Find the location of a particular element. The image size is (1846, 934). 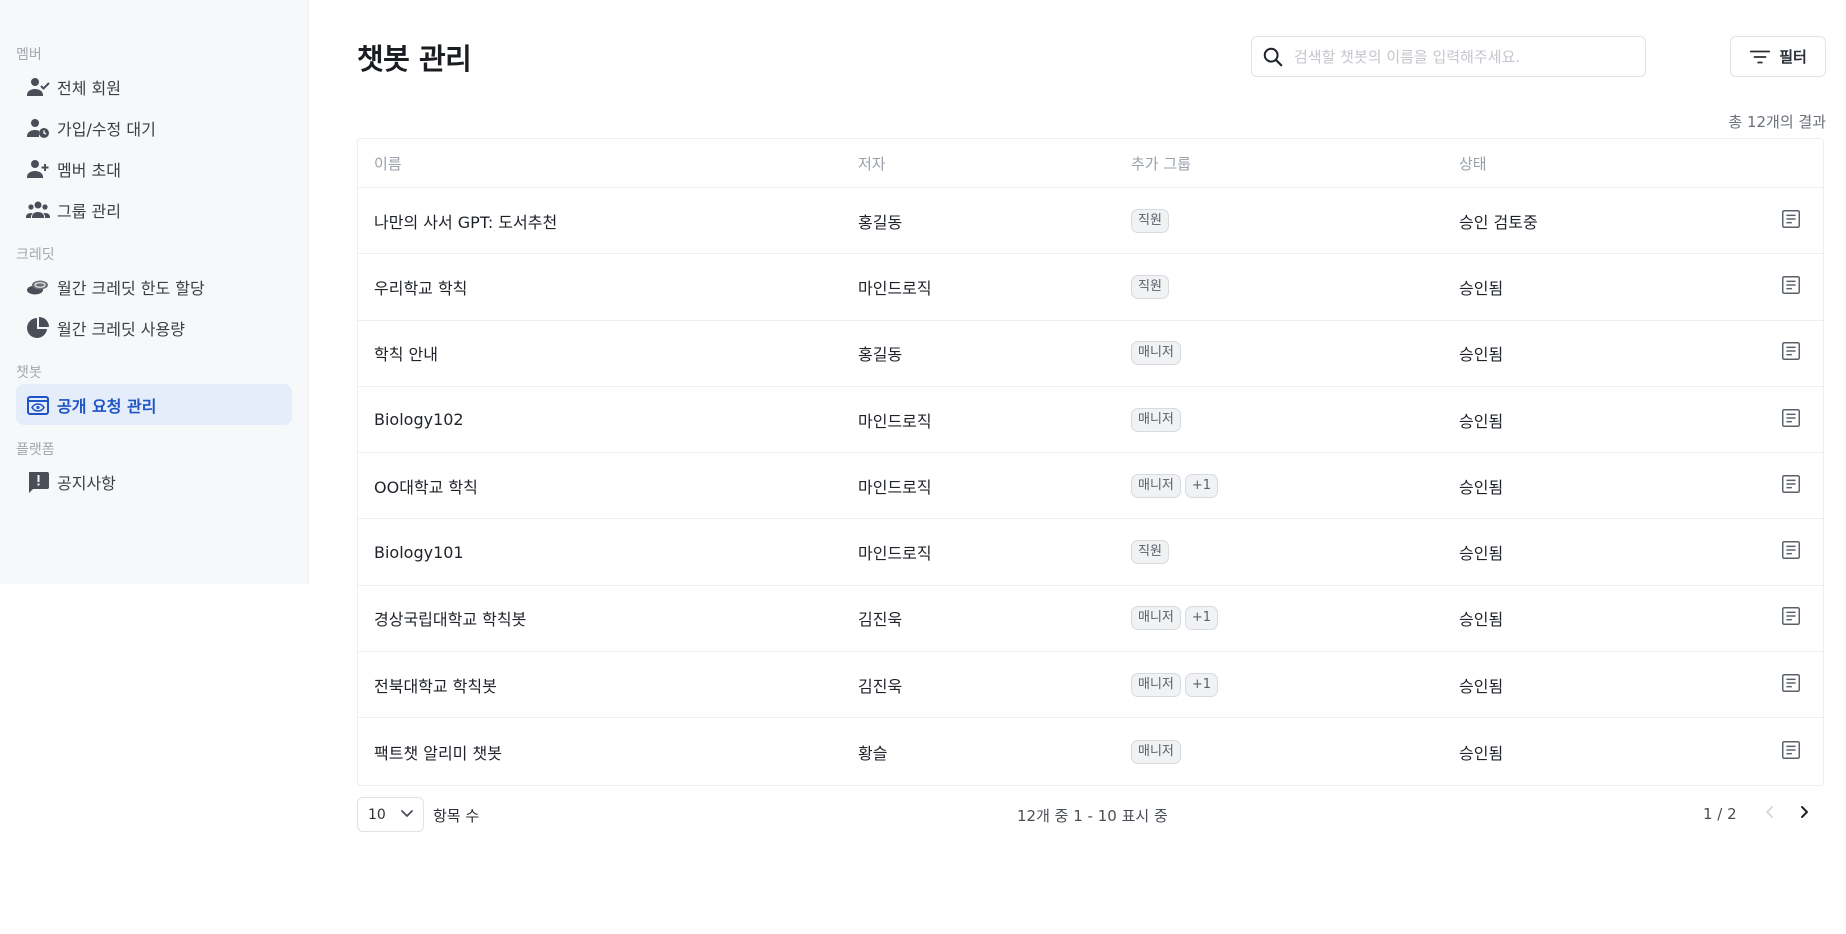

sidebar-item: 가입/수정 대기 is located at coordinates (154, 127).